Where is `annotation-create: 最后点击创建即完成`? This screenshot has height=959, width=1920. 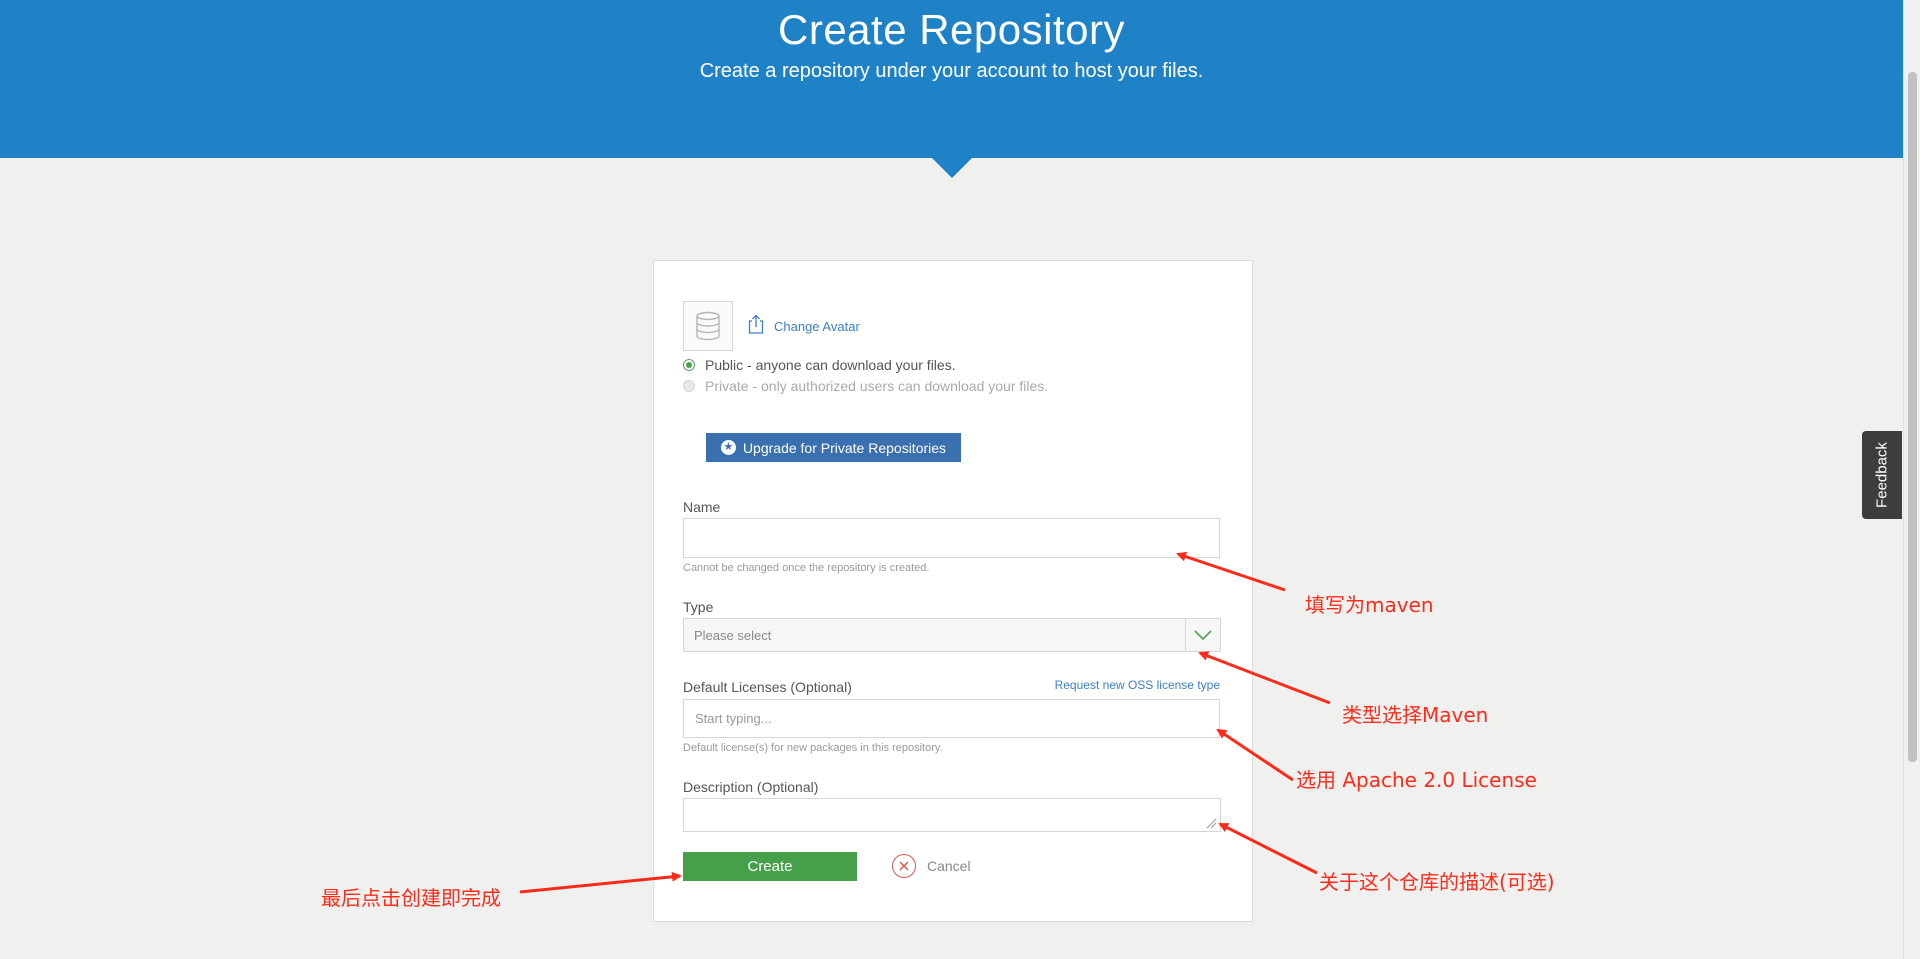 annotation-create: 最后点击创建即完成 is located at coordinates (411, 898).